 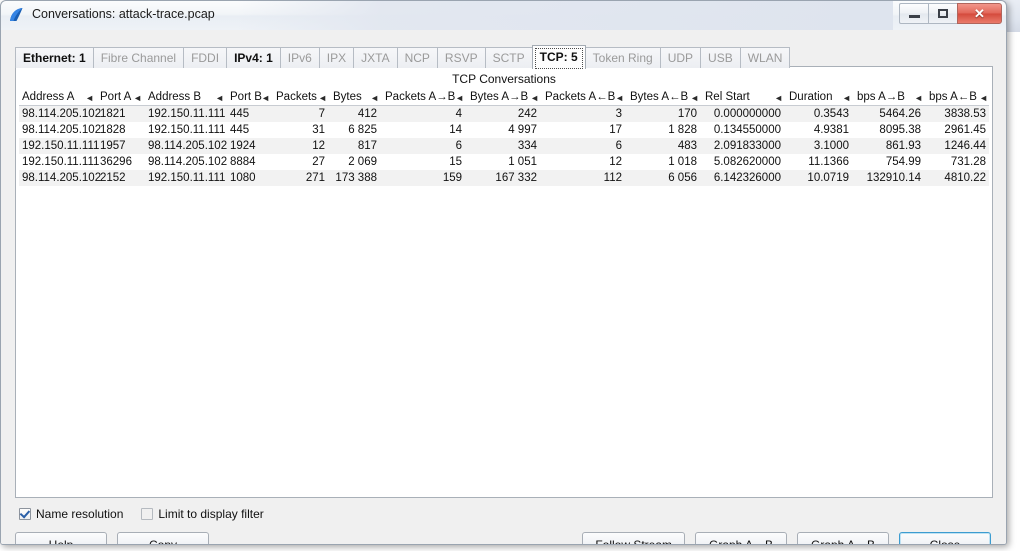 What do you see at coordinates (957, 98) in the screenshot?
I see `column-header-bps-a-b: bps A←B ◄` at bounding box center [957, 98].